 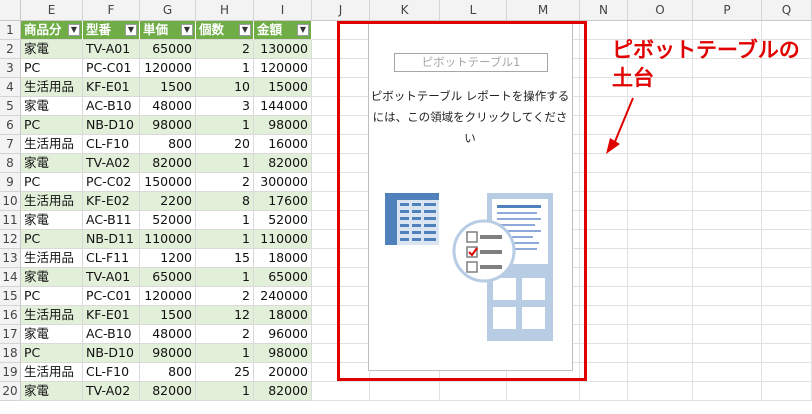 I want to click on row-header-18: 18, so click(x=10, y=353).